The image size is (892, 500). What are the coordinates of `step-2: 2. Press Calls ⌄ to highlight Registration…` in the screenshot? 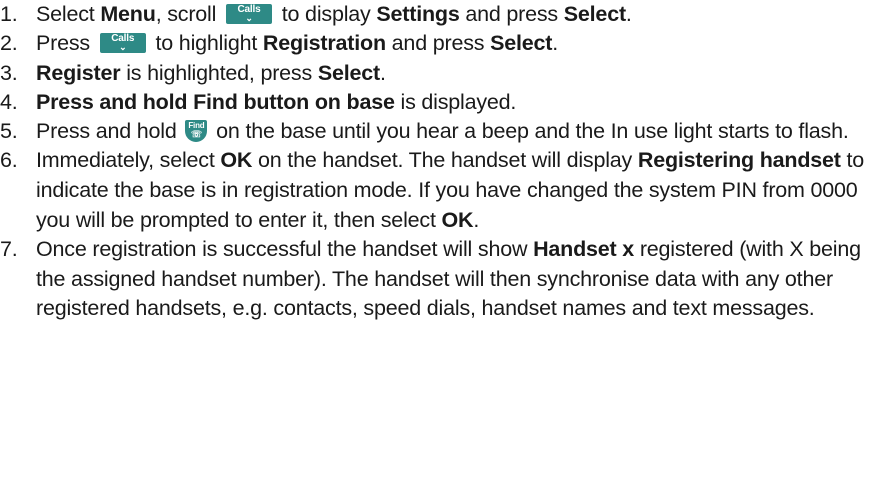 It's located at (443, 43).